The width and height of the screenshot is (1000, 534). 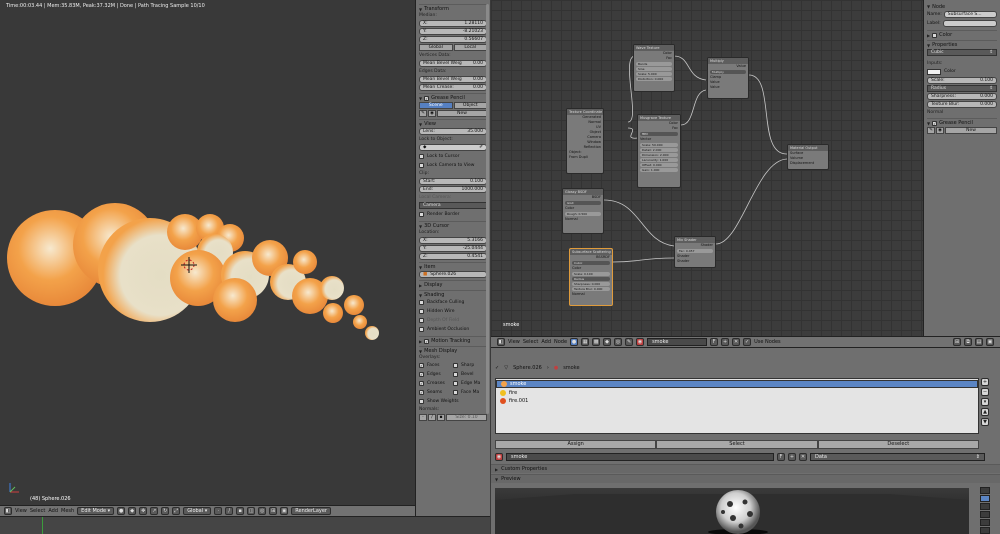 What do you see at coordinates (432, 417) in the screenshot?
I see `split-normal-icon: /` at bounding box center [432, 417].